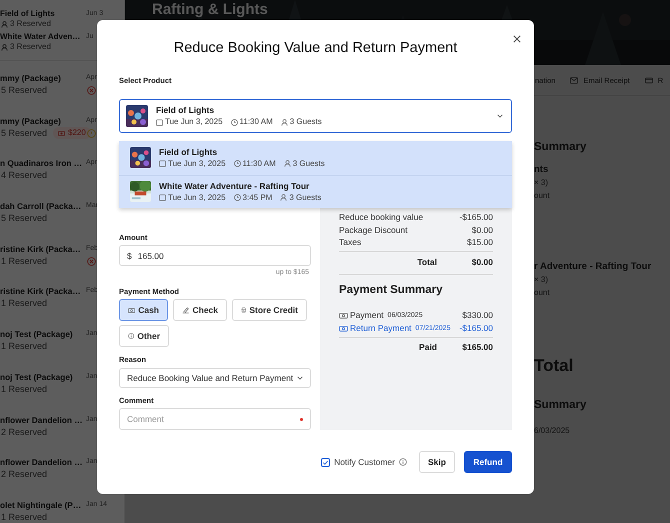 This screenshot has width=670, height=523. Describe the element at coordinates (234, 185) in the screenshot. I see `product-name: White Water Adventure - Rafting Tour` at that location.